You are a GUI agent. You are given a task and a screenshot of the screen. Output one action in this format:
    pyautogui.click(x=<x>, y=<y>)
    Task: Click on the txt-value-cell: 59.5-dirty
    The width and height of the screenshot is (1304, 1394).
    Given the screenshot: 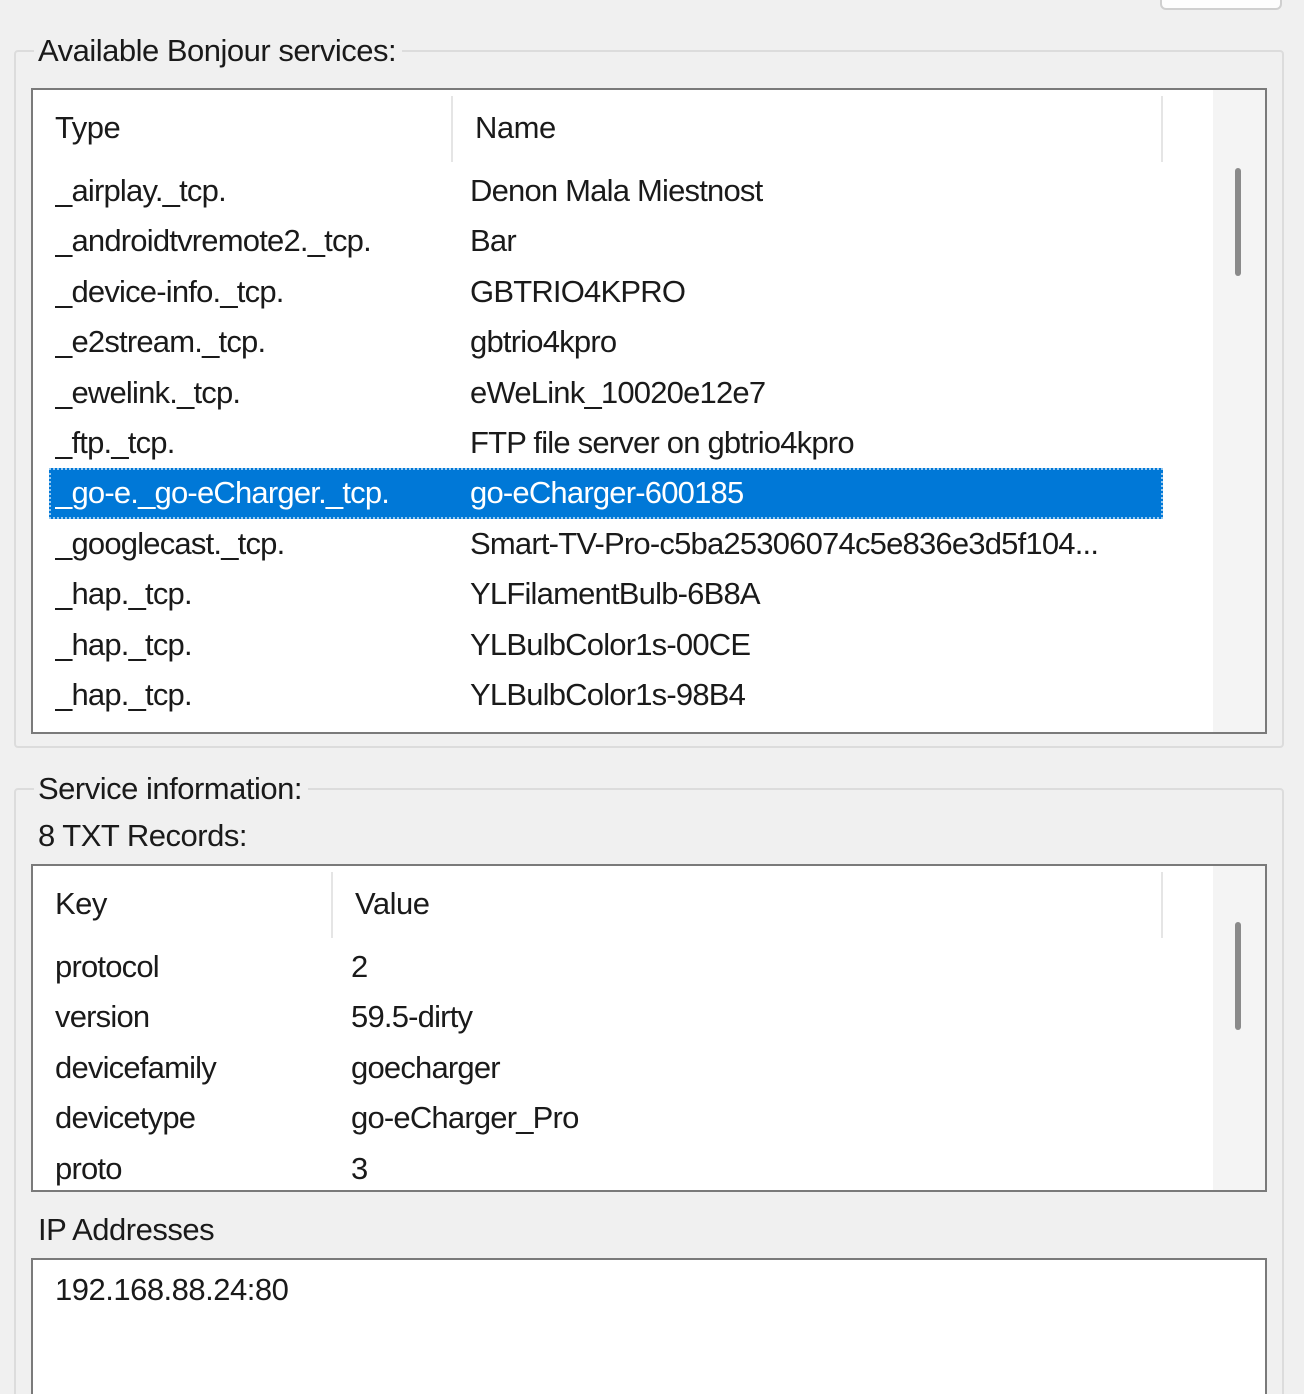 What is the action you would take?
    pyautogui.click(x=412, y=1017)
    